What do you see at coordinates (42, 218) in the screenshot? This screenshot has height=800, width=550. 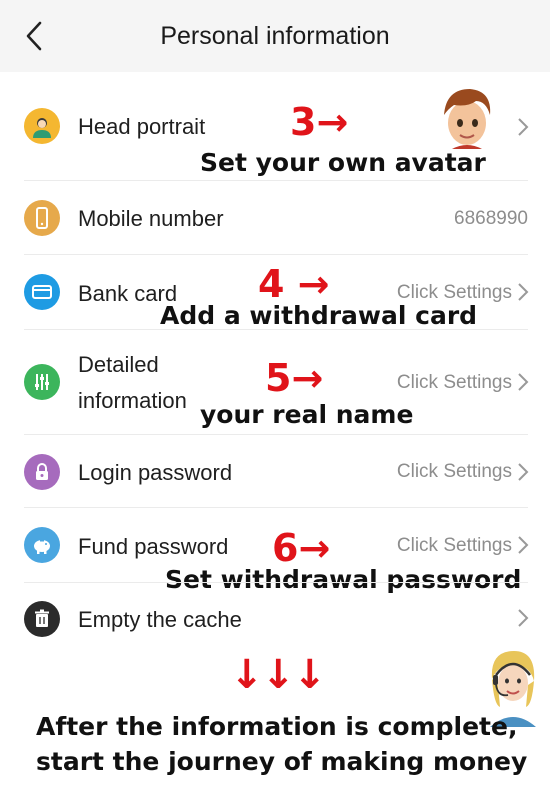 I see `phone-icon` at bounding box center [42, 218].